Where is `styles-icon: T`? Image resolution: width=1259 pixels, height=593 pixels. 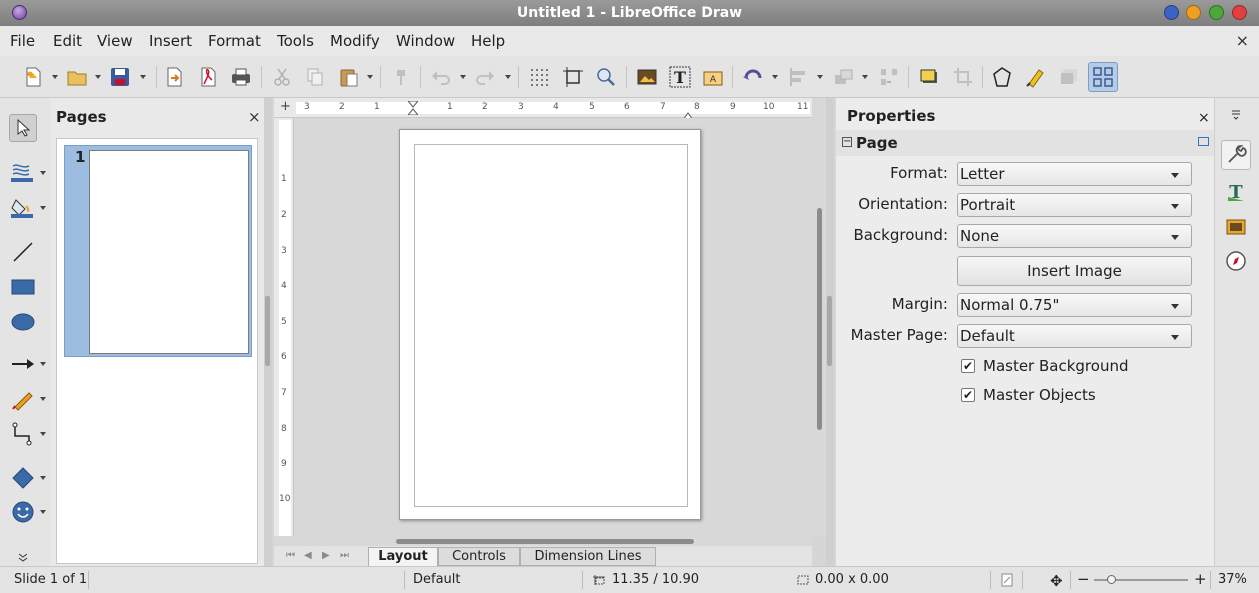
styles-icon: T is located at coordinates (1236, 192).